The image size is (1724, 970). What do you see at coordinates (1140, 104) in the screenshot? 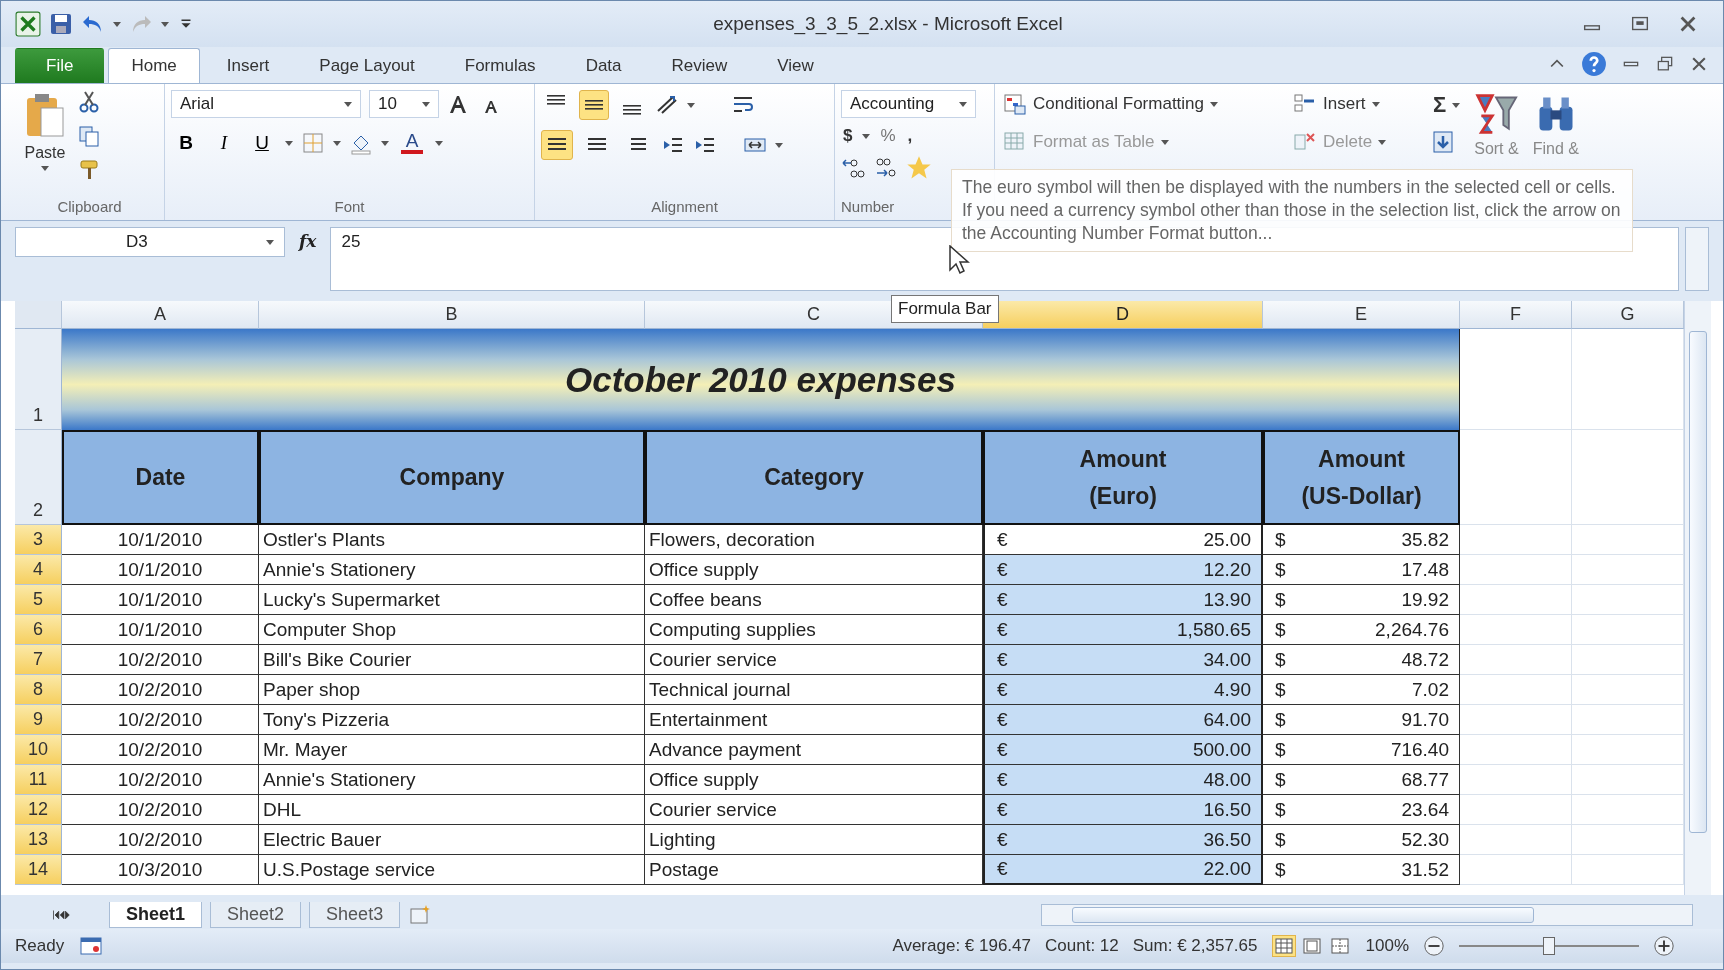
I see `conditional-formatting-button: Conditional Formatting` at bounding box center [1140, 104].